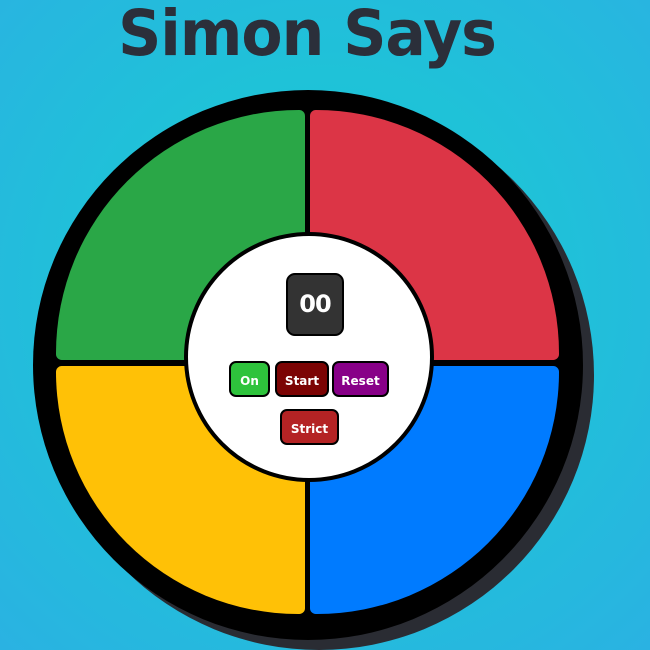 The width and height of the screenshot is (650, 650). Describe the element at coordinates (249, 379) in the screenshot. I see `on-button: On` at that location.